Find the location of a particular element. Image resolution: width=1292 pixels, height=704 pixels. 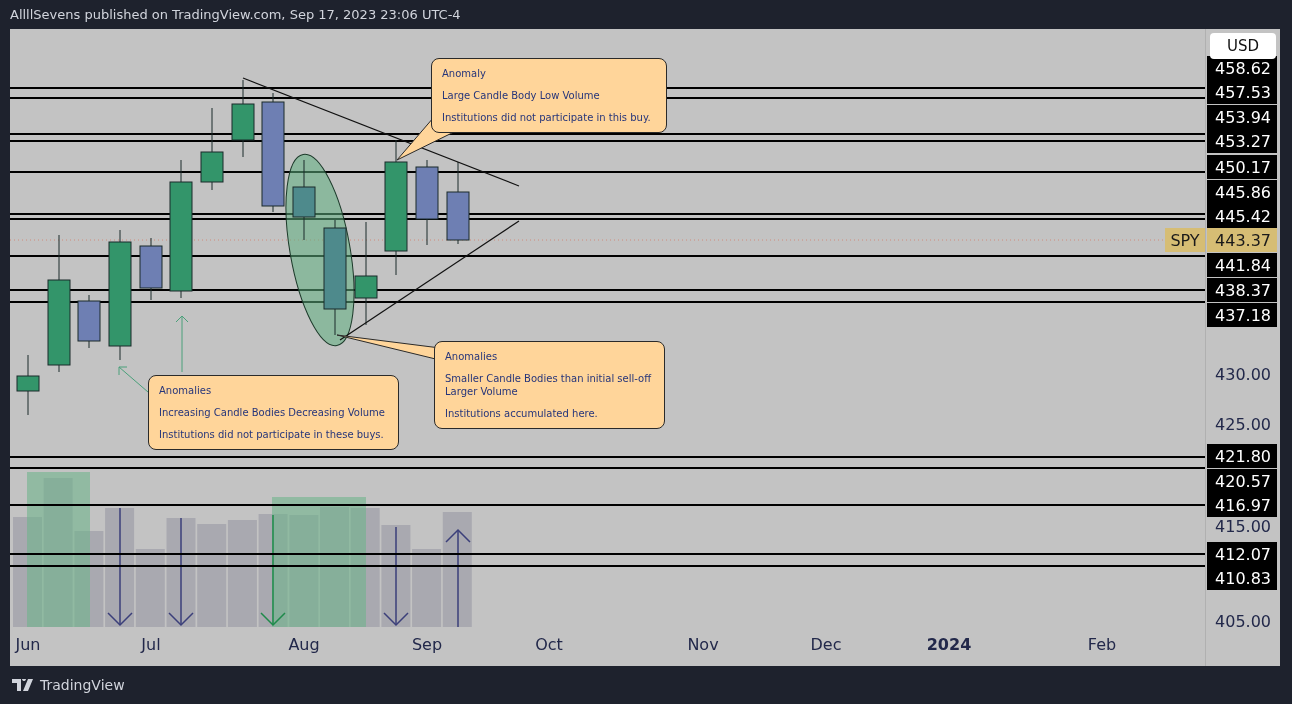

price-label: 420.57 is located at coordinates (1242, 481).